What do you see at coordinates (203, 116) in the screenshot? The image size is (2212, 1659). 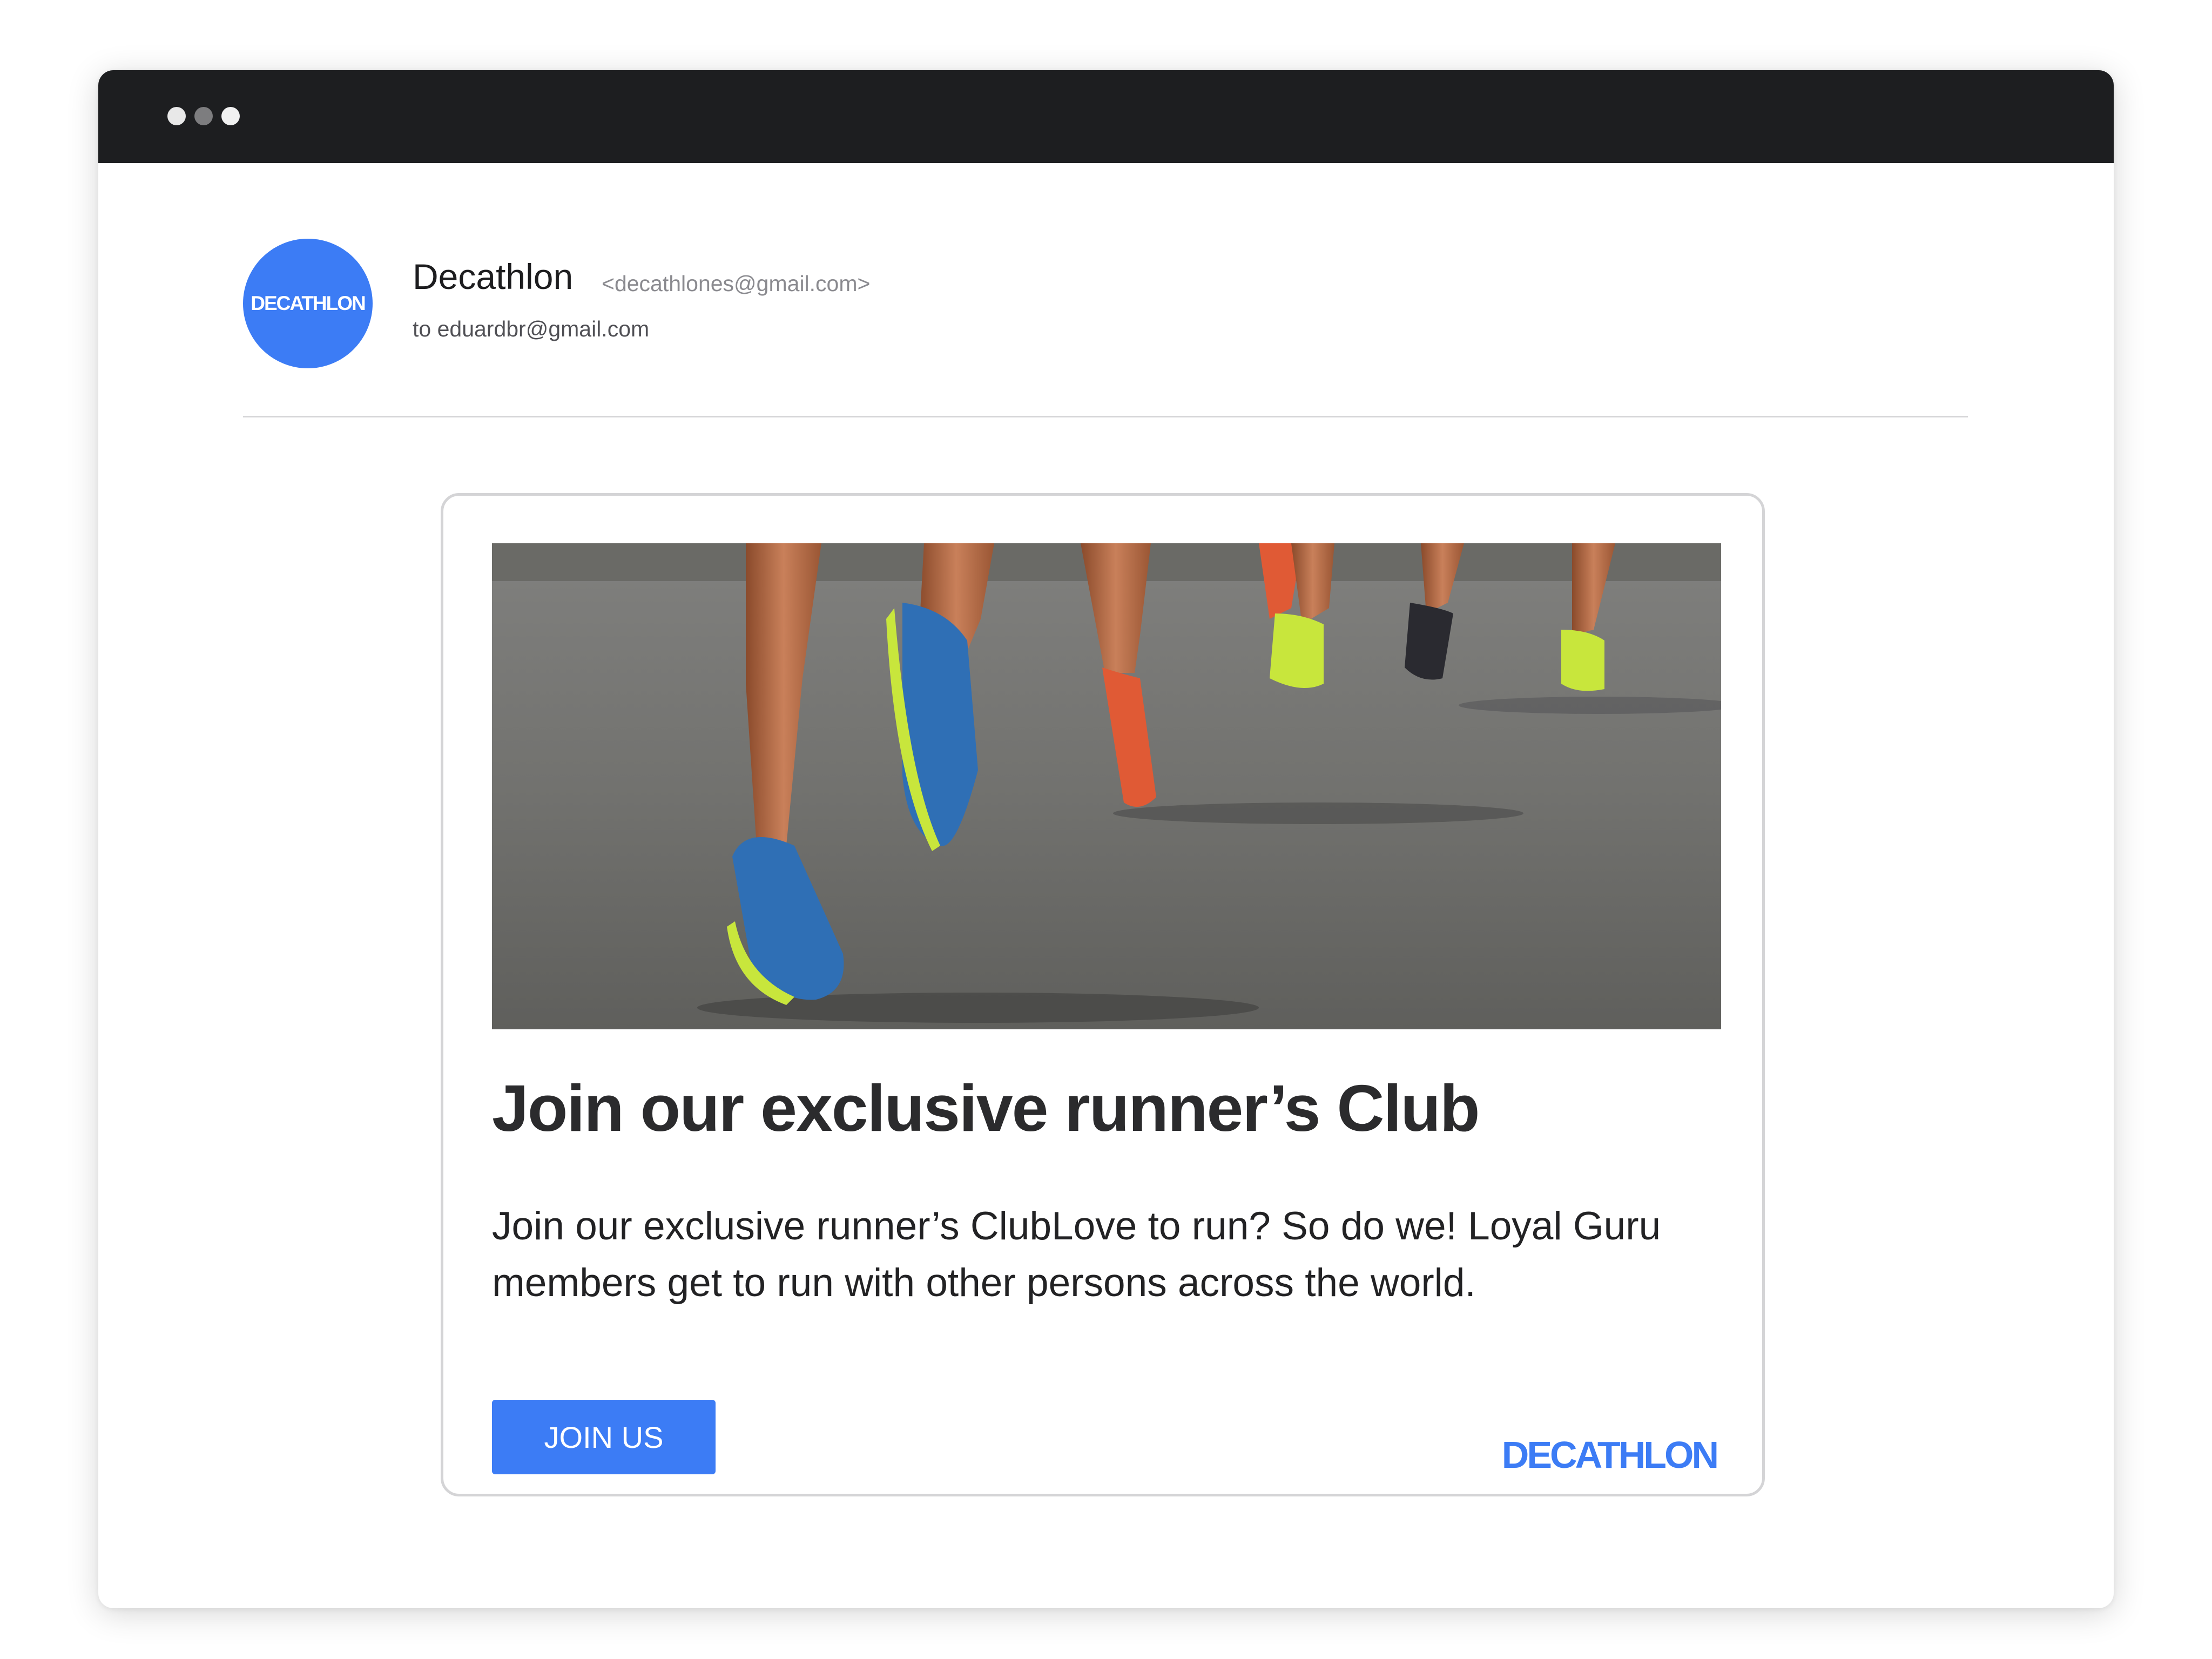 I see `window-minimize-button` at bounding box center [203, 116].